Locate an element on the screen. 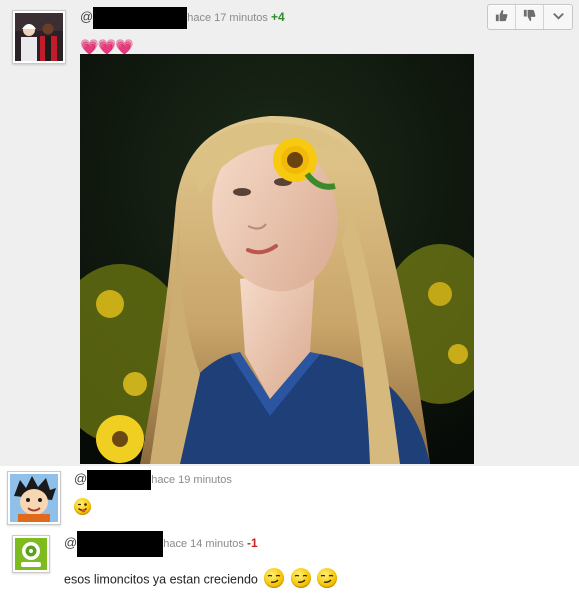 The width and height of the screenshot is (579, 598). avatar-green-logo-icon is located at coordinates (31, 554).